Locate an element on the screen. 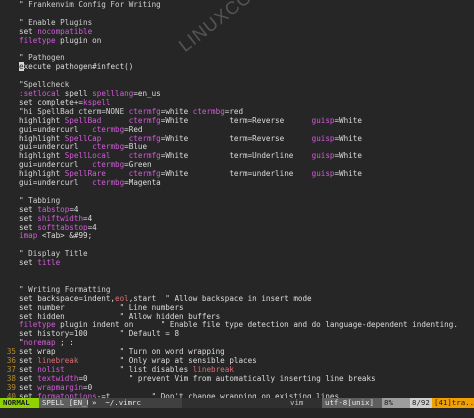 Image resolution: width=474 pixels, height=418 pixels. file-name: » ~/.vimrc is located at coordinates (135, 403).